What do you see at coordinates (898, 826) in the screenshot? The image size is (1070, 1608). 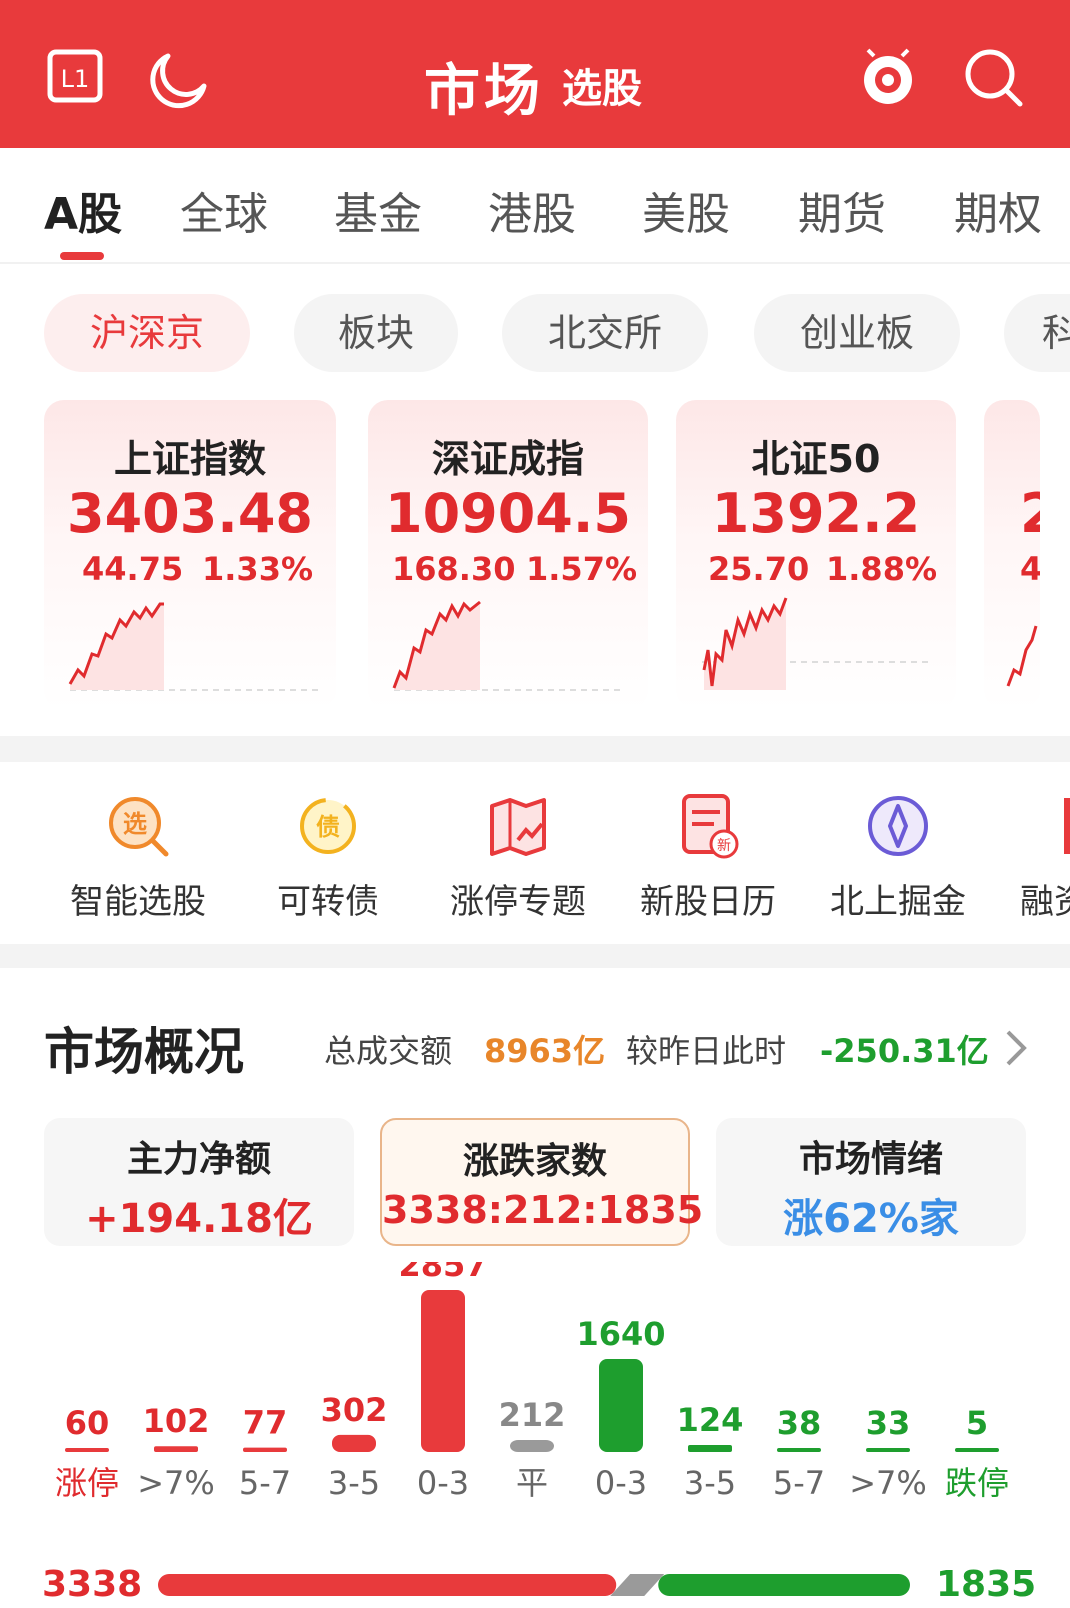 I see `northbound-icon` at bounding box center [898, 826].